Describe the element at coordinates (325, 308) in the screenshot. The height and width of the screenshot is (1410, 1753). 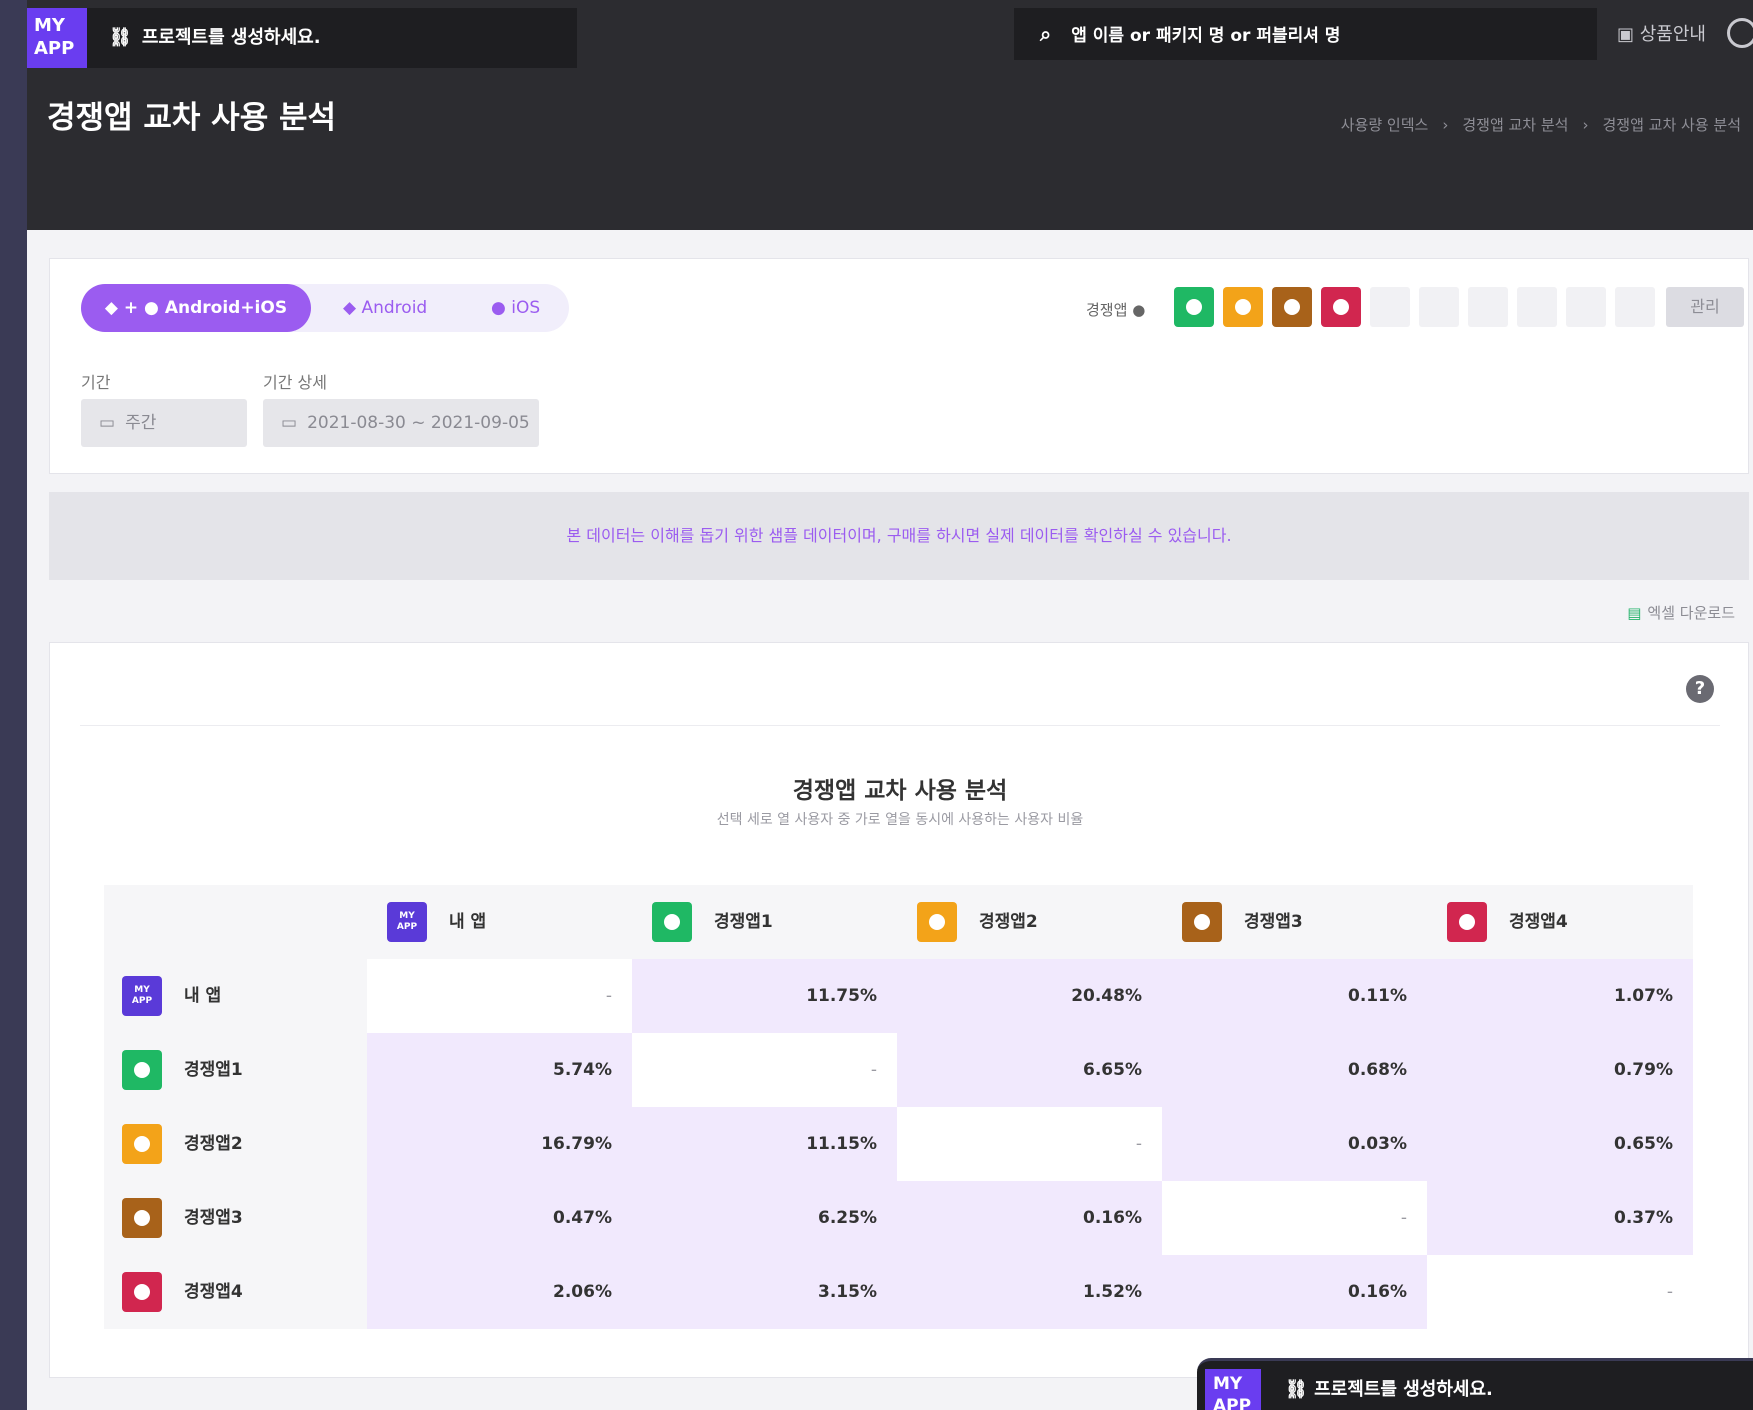
I see `platform-toggle: ◆ + ● Android+iOS ◆ Android ● iOS` at that location.